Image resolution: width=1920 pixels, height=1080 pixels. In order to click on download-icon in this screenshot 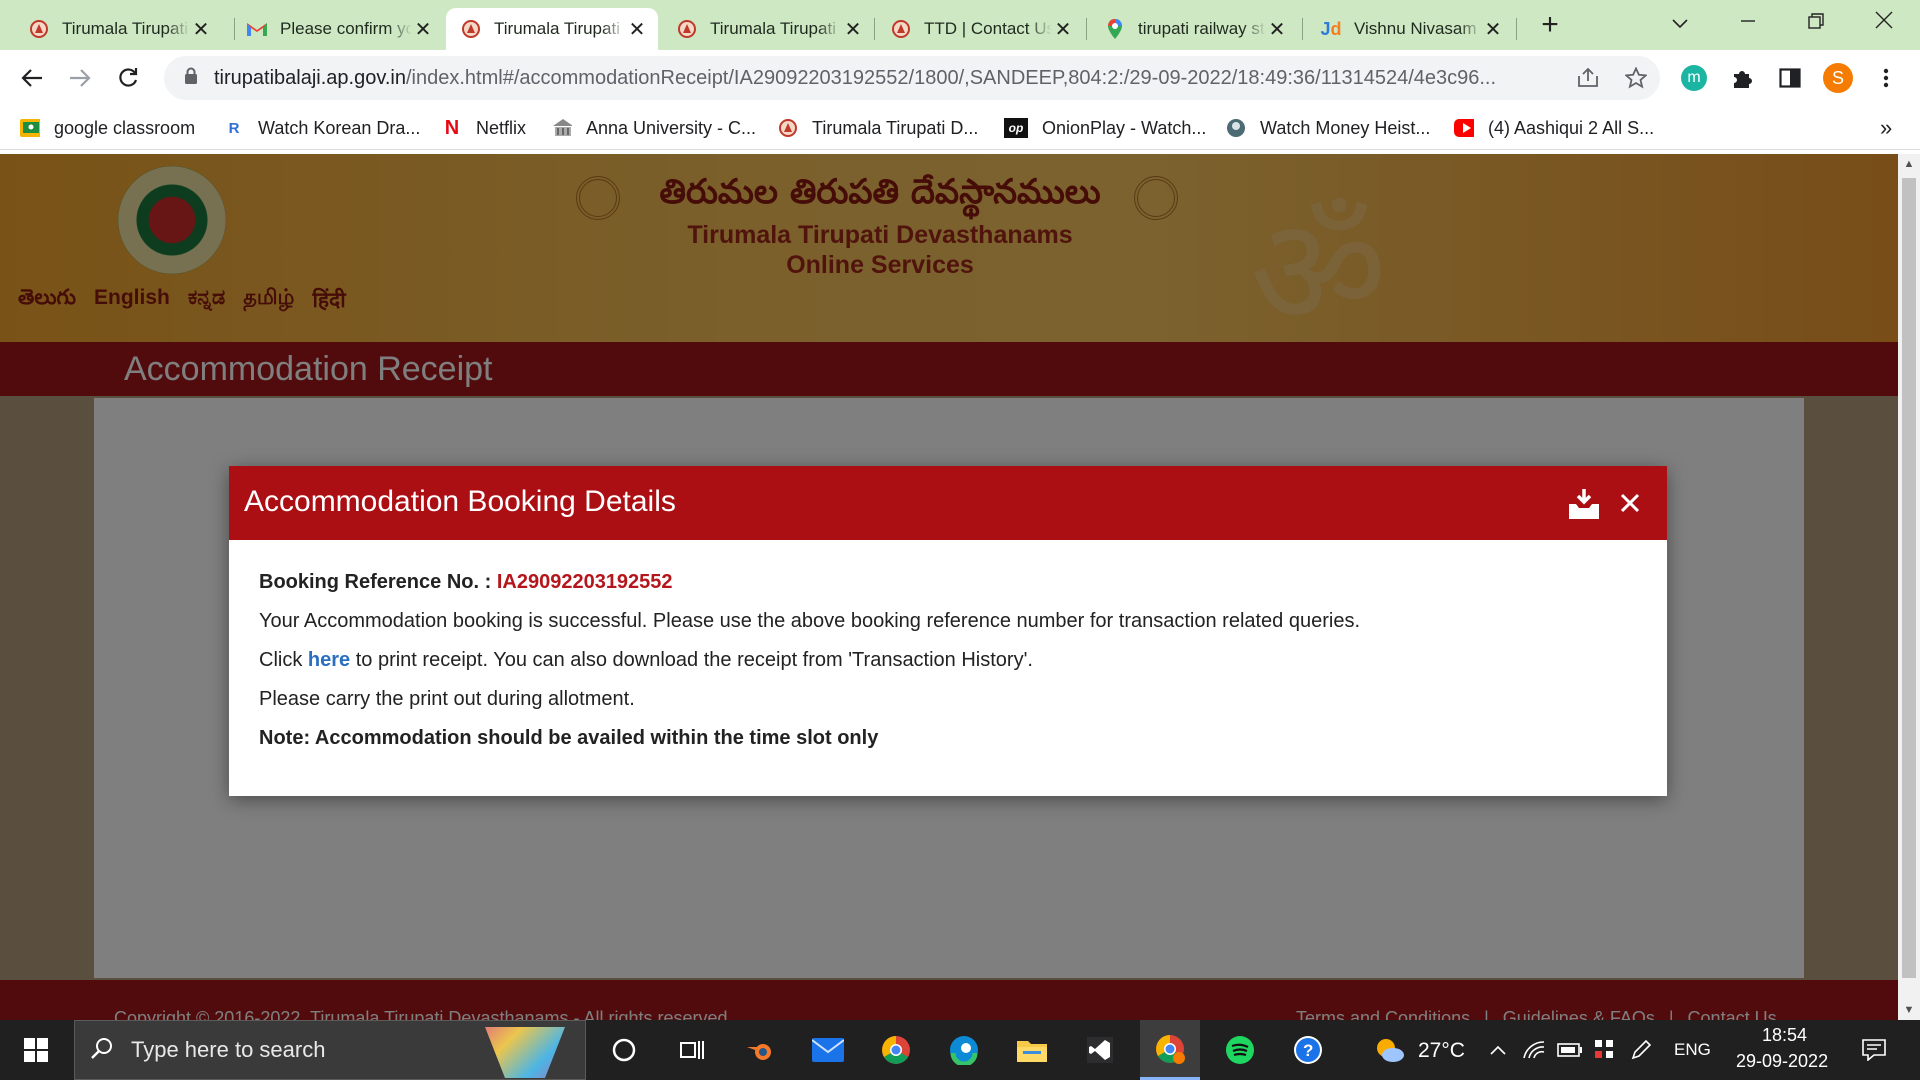, I will do `click(1584, 504)`.